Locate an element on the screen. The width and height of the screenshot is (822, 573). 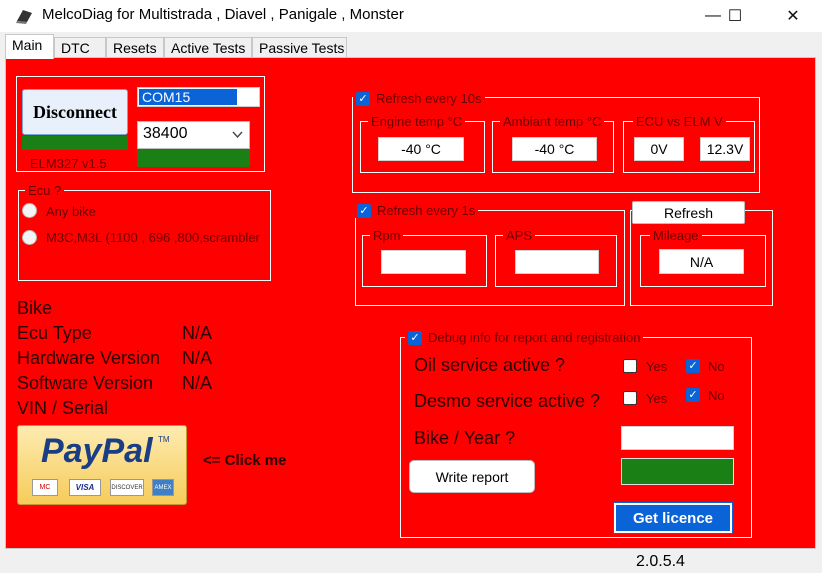
mileage-label: Mileage is located at coordinates (676, 235).